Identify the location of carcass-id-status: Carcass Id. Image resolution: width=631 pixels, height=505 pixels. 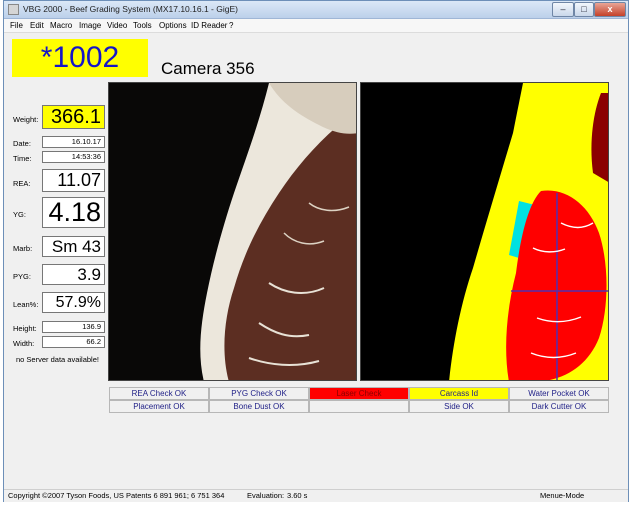
(459, 393).